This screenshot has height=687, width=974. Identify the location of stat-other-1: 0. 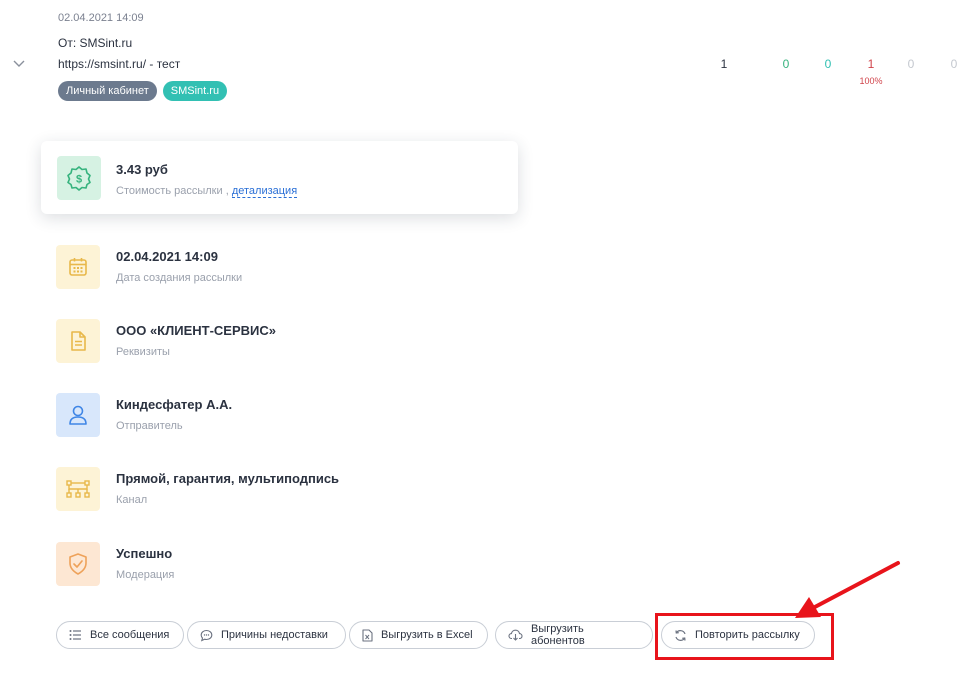
(911, 64).